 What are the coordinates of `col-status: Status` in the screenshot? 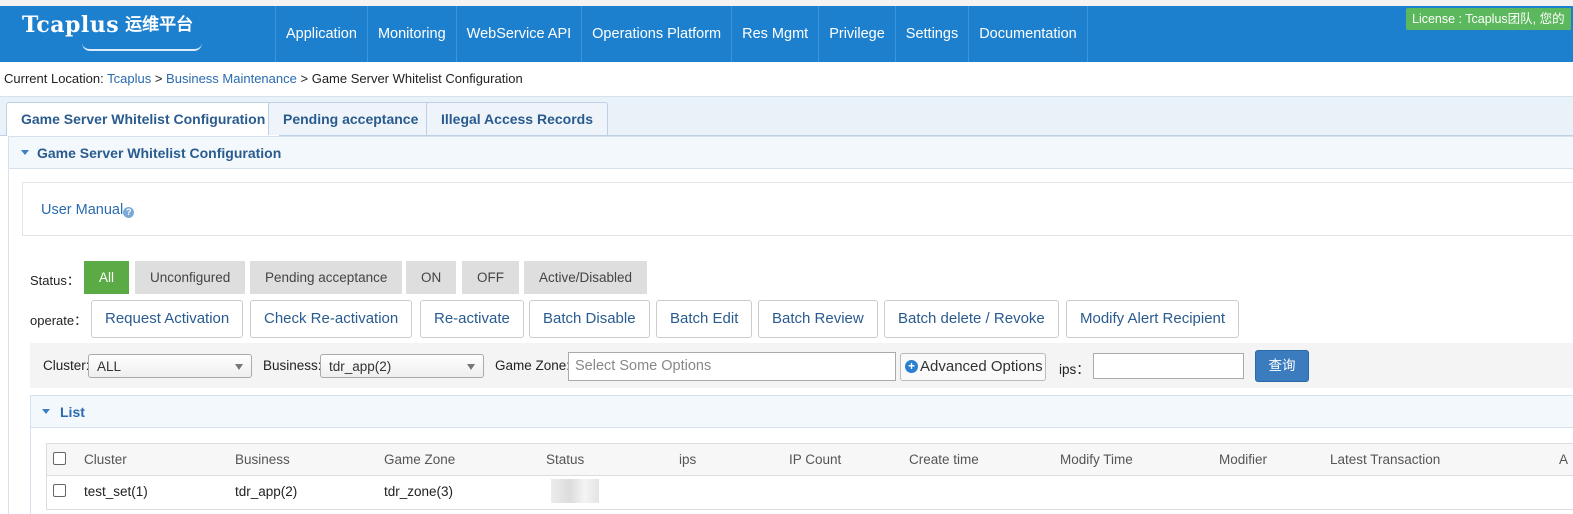 It's located at (565, 459).